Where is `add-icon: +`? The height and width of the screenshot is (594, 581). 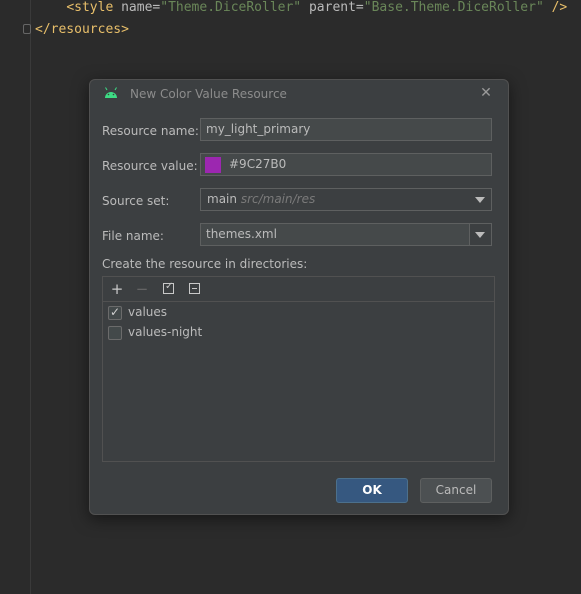 add-icon: + is located at coordinates (117, 289).